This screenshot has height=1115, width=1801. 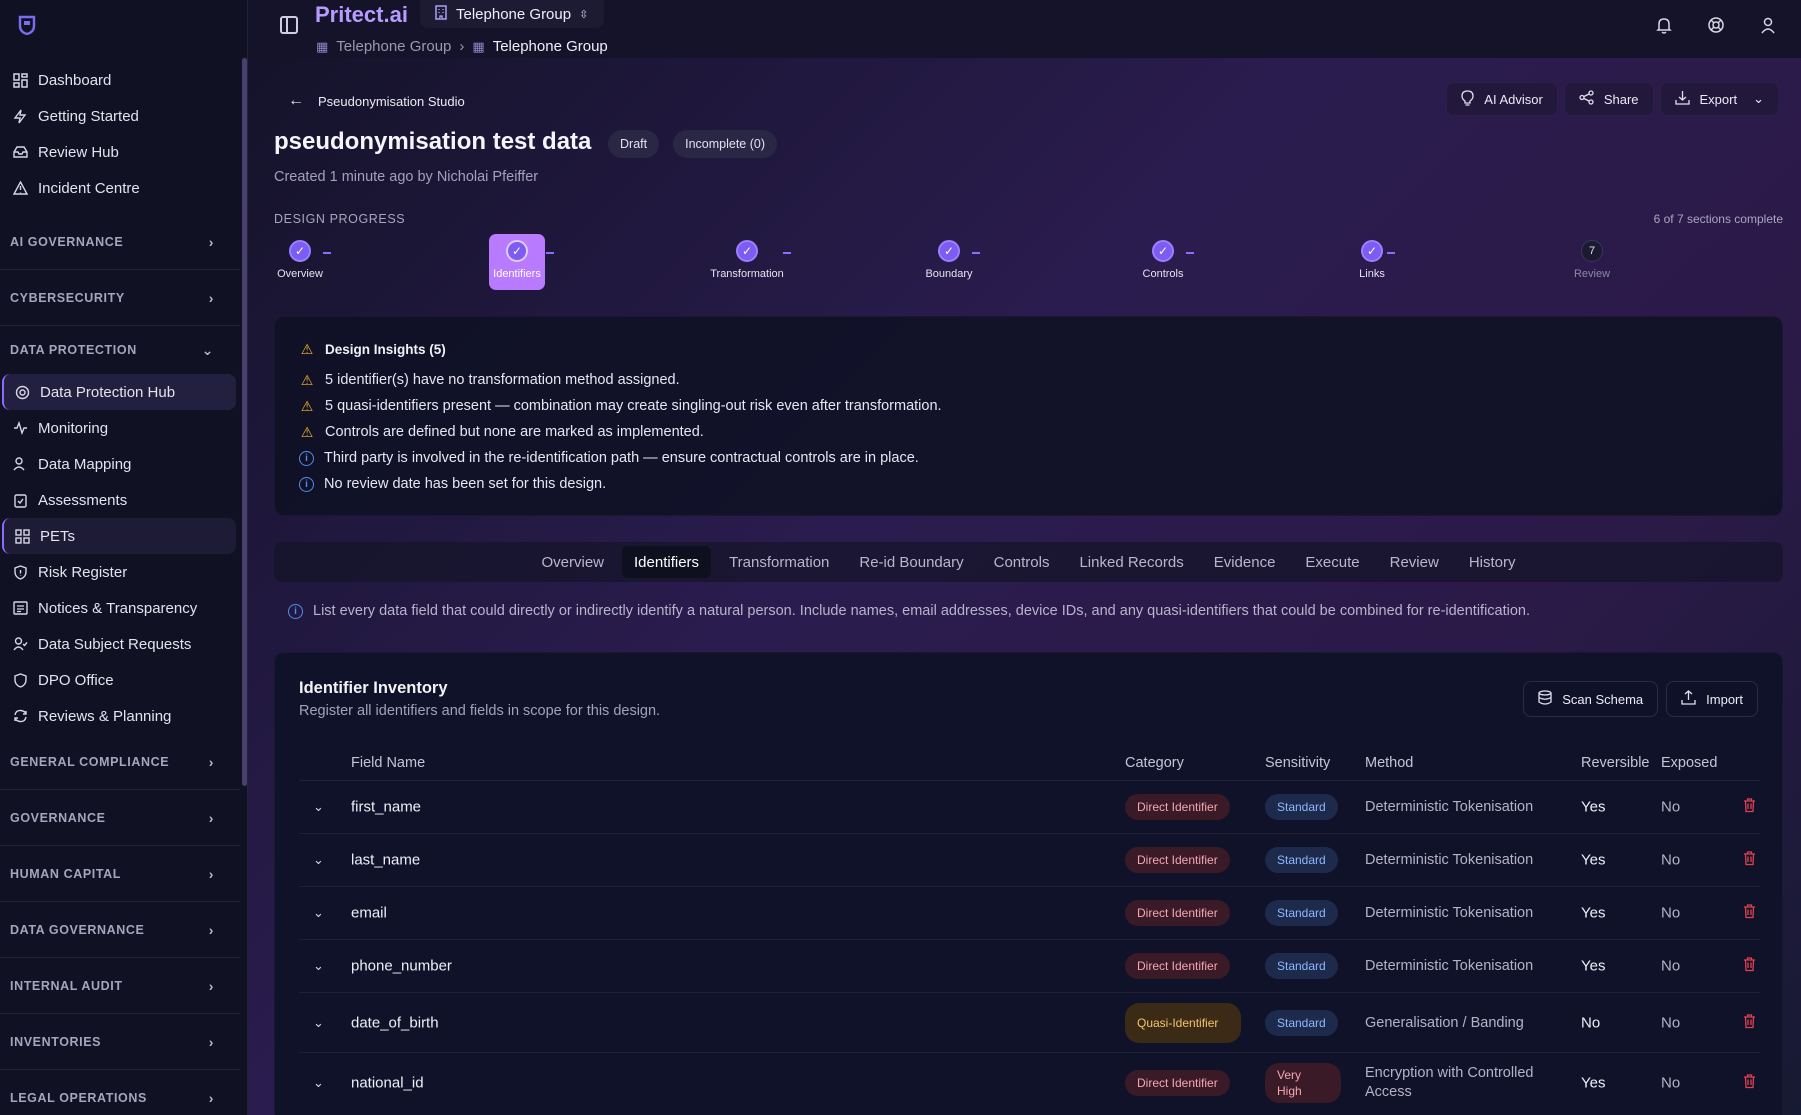 I want to click on logo-icon, so click(x=27, y=25).